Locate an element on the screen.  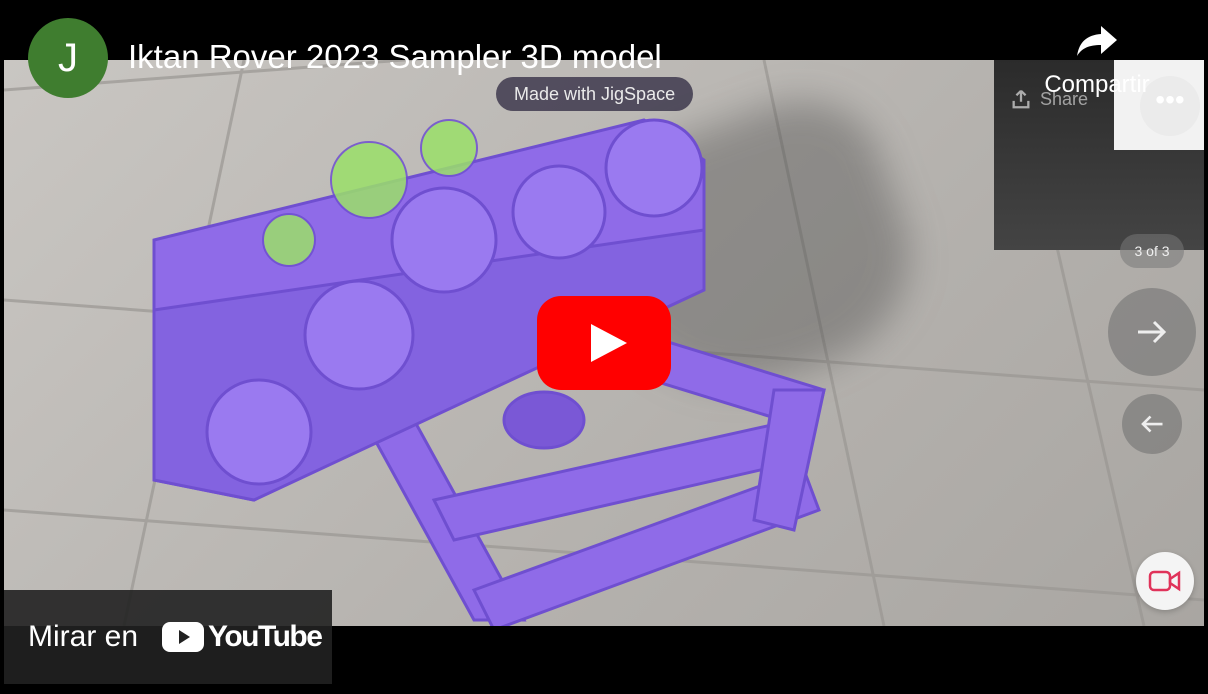
youtube-logo: YouTube is located at coordinates (242, 637).